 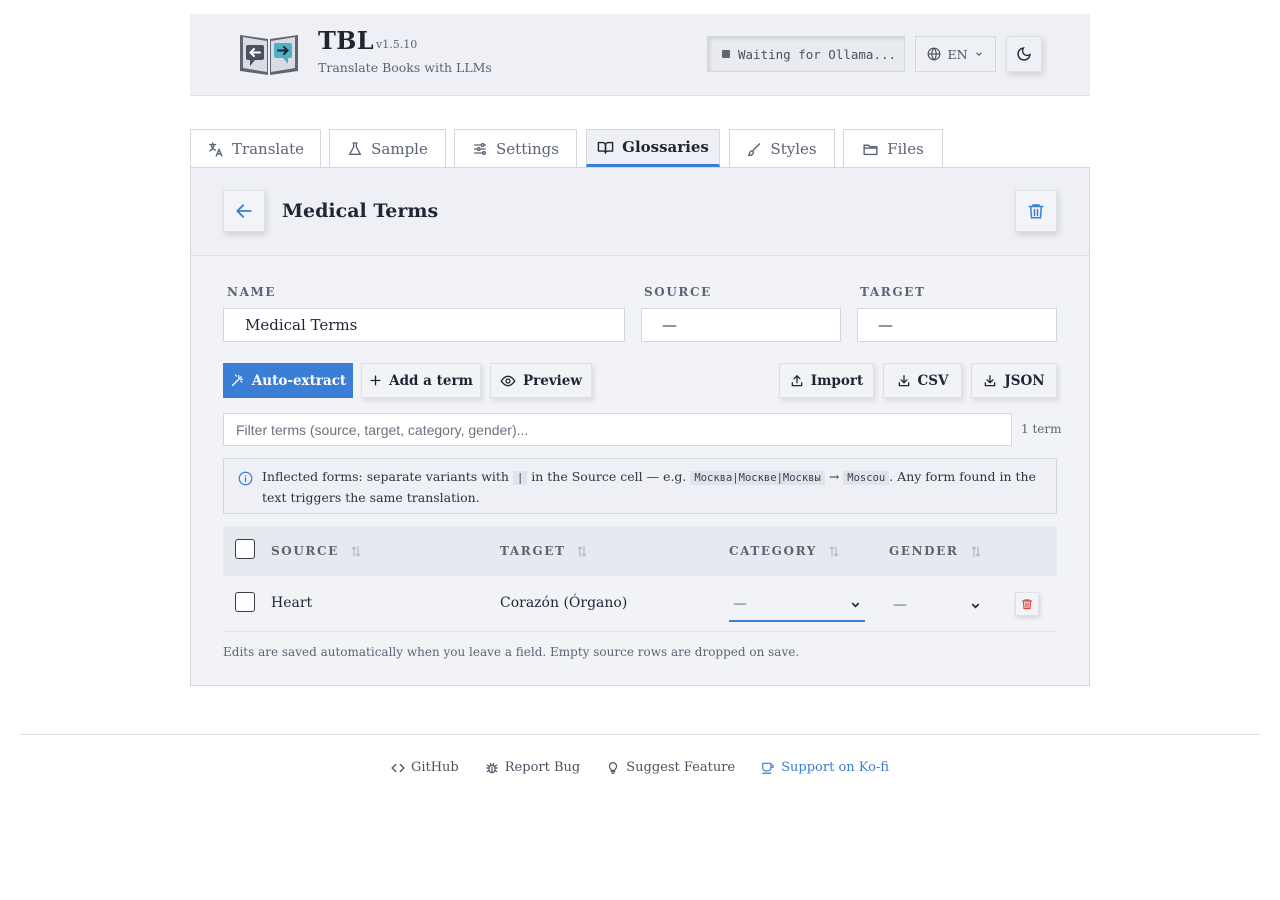 What do you see at coordinates (893, 292) in the screenshot?
I see `target-language-label: TARGET` at bounding box center [893, 292].